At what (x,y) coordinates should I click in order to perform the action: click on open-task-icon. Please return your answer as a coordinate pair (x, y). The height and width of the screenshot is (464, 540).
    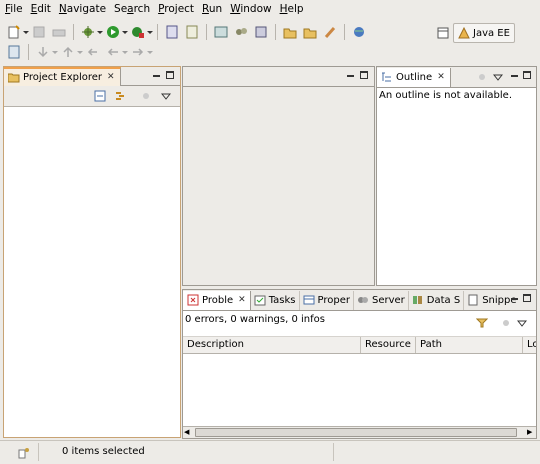
    Looking at the image, I should click on (330, 32).